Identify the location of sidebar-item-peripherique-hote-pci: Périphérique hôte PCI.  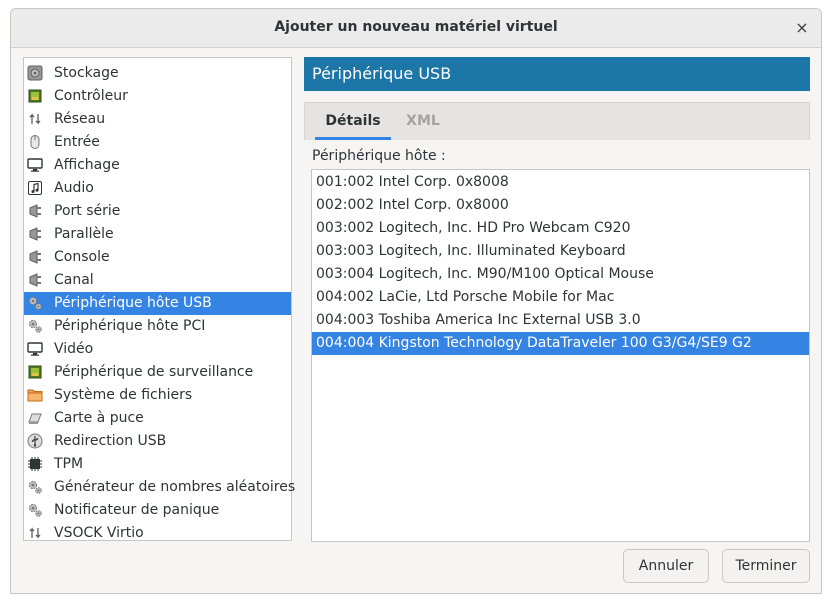
(157, 326).